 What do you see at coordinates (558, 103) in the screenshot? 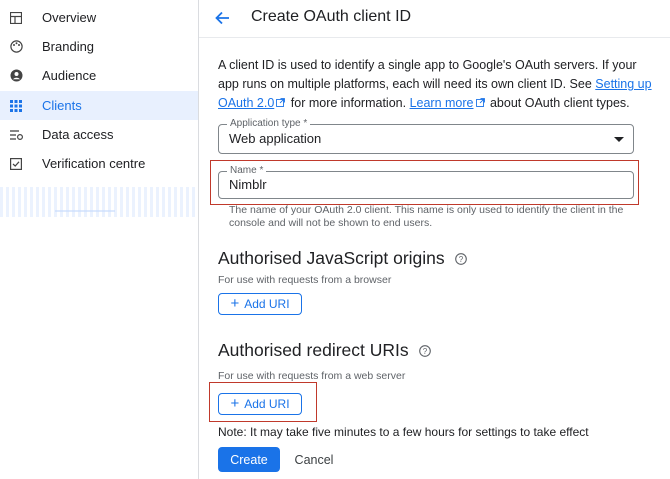
I see `intro-text-part: about OAuth client types.` at bounding box center [558, 103].